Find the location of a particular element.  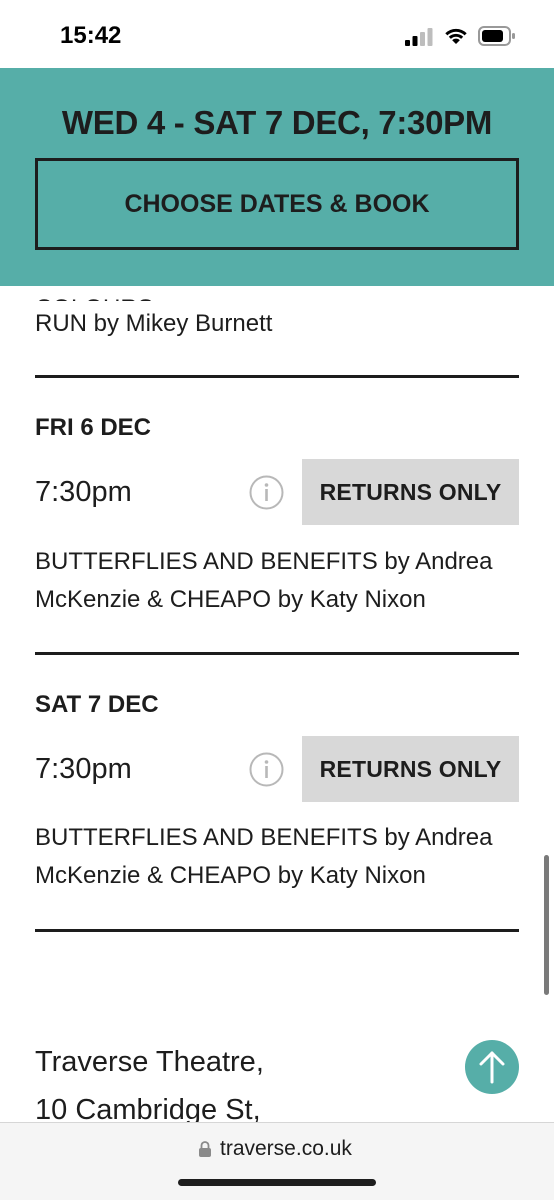

venue-address: Traverse Theatre, 10 Cambridge St, is located at coordinates (149, 1080).